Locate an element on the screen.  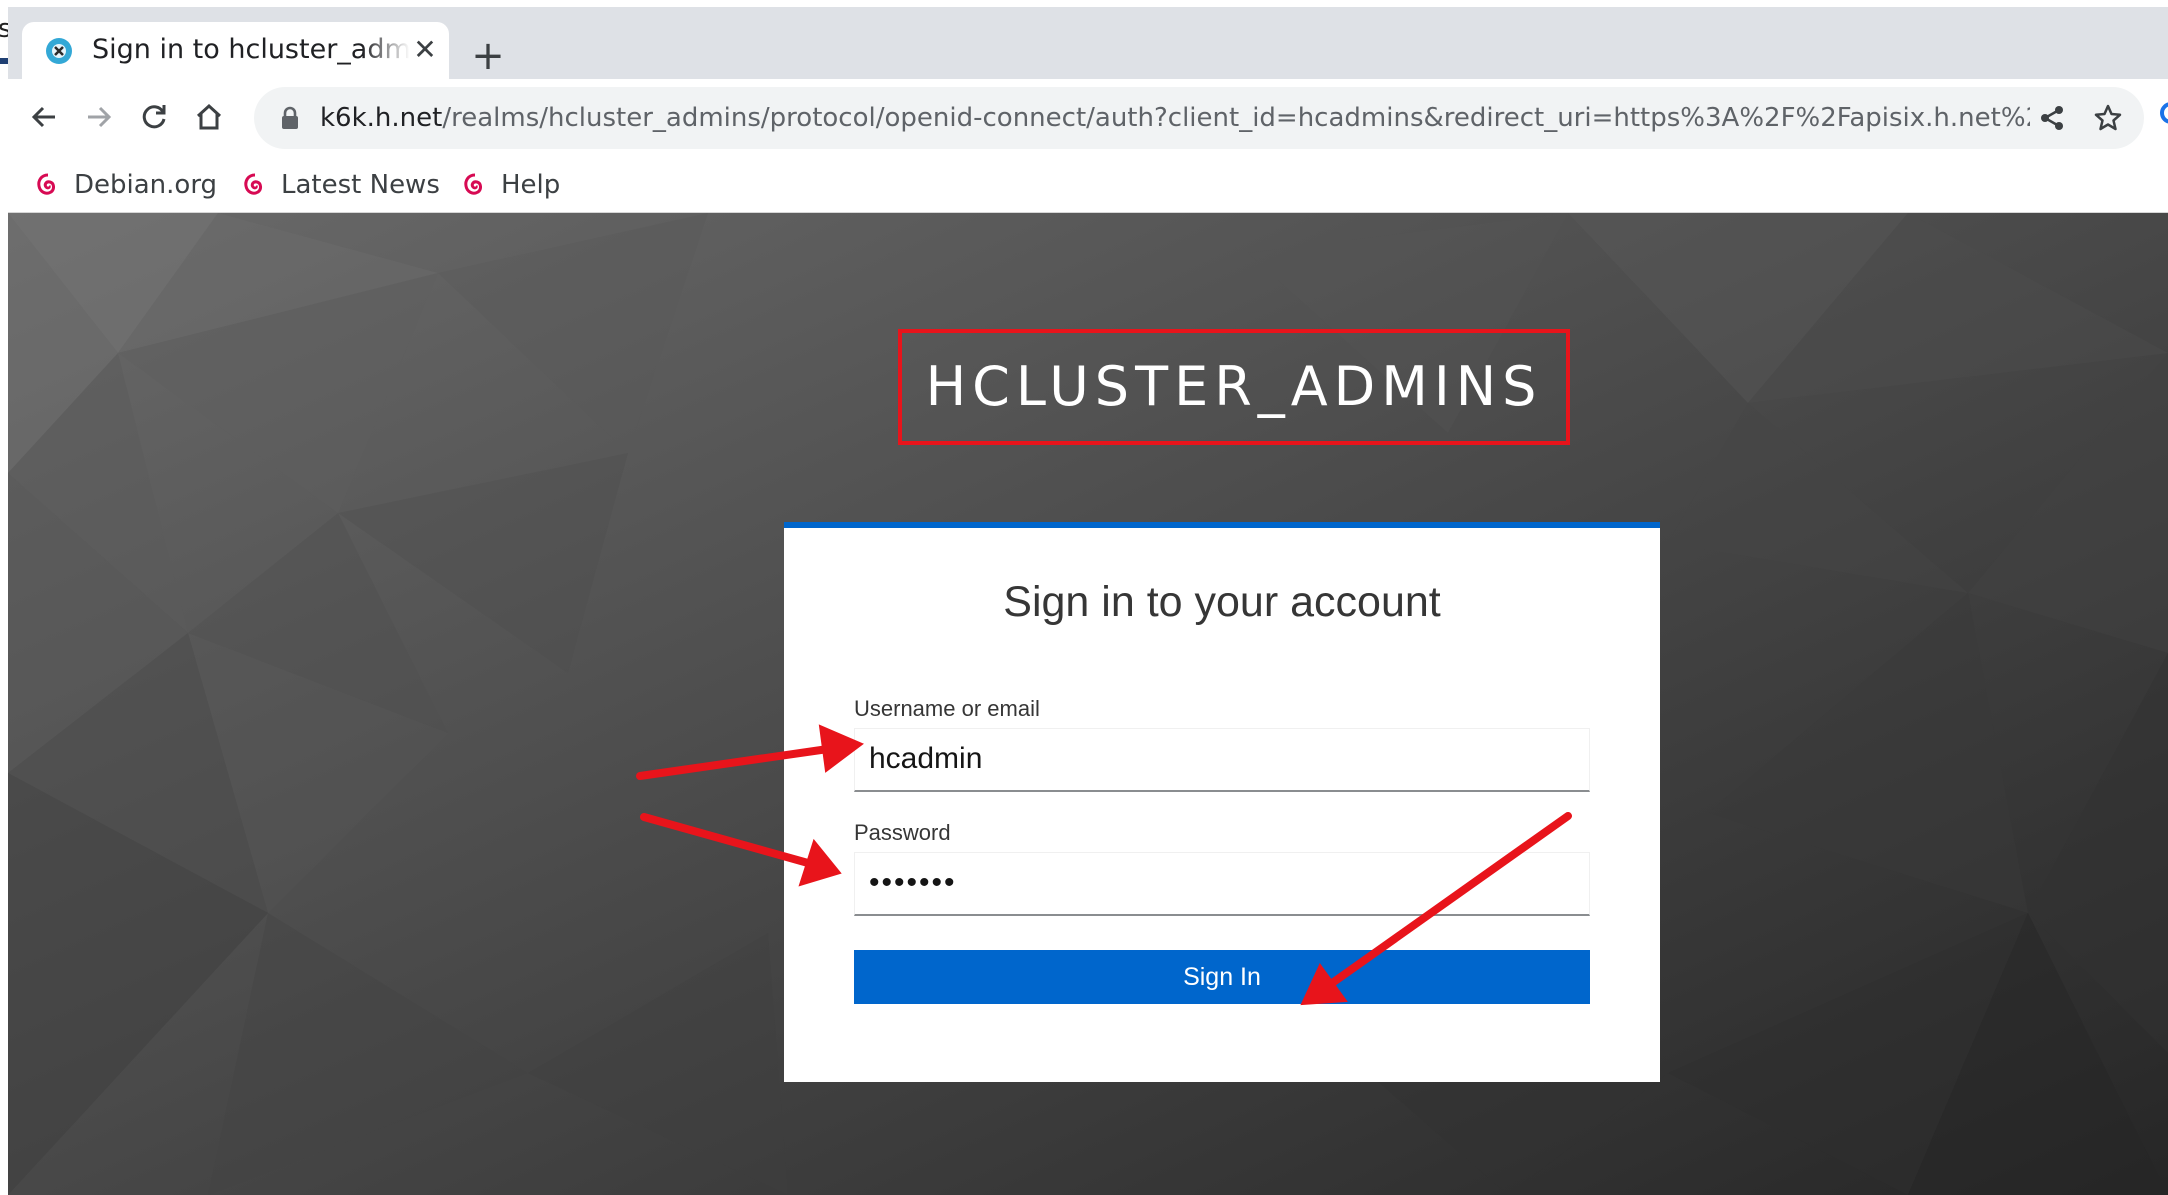
forward-arrow-icon is located at coordinates (99, 117).